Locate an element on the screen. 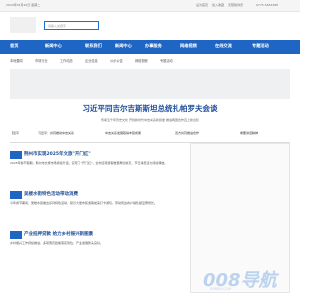 The height and width of the screenshot is (300, 320). nav-item-contact: 联系我们 is located at coordinates (93, 46).